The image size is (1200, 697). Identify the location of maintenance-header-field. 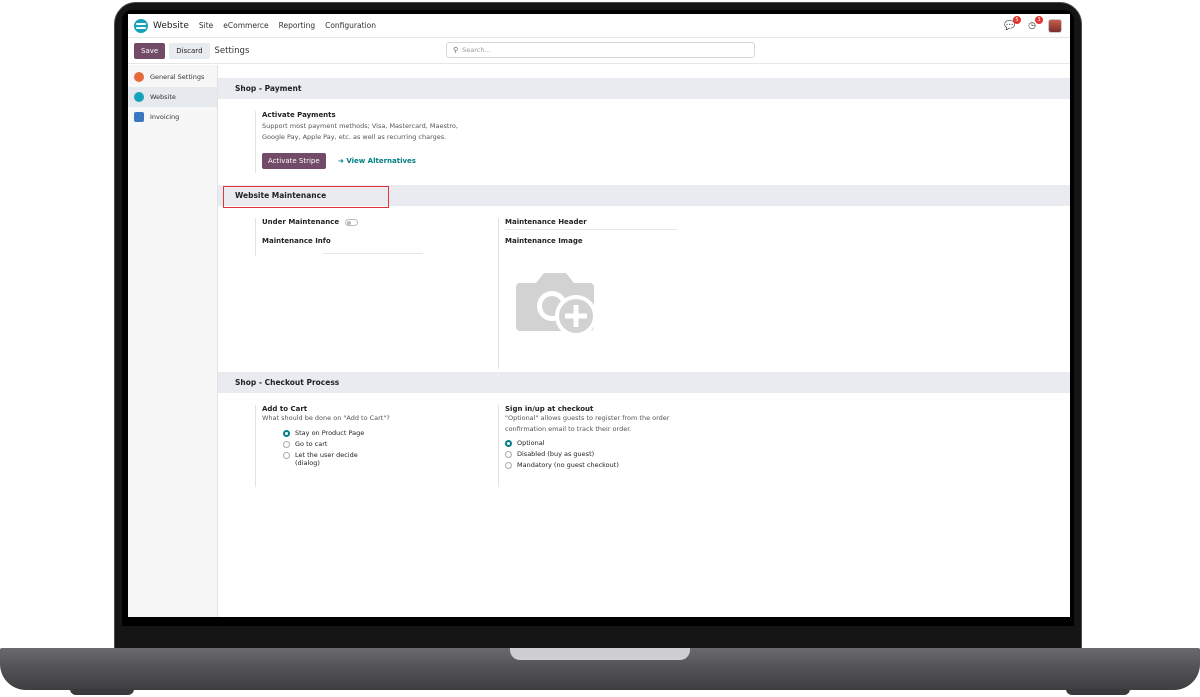
(591, 229).